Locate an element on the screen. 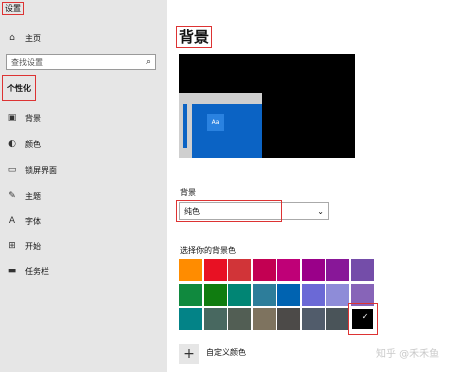 This screenshot has height=372, width=474. sidebar-item-fonts: A 字体 is located at coordinates (83, 221).